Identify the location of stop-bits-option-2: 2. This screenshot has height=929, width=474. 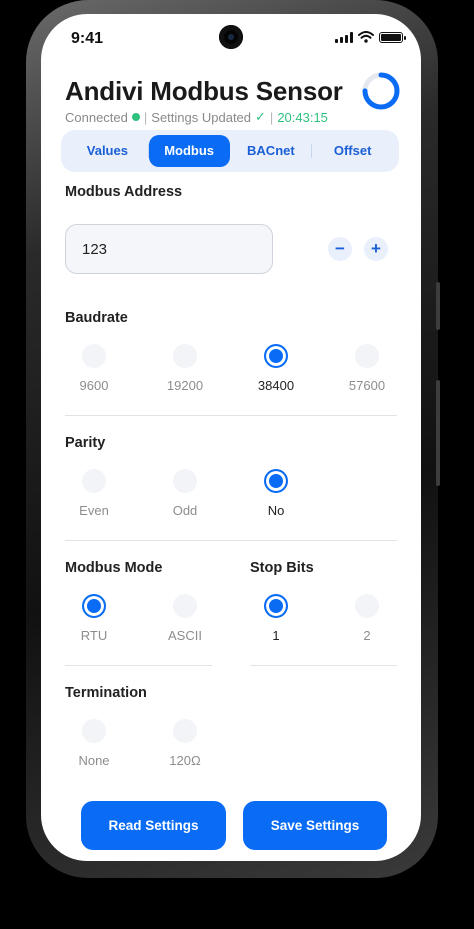
(367, 618).